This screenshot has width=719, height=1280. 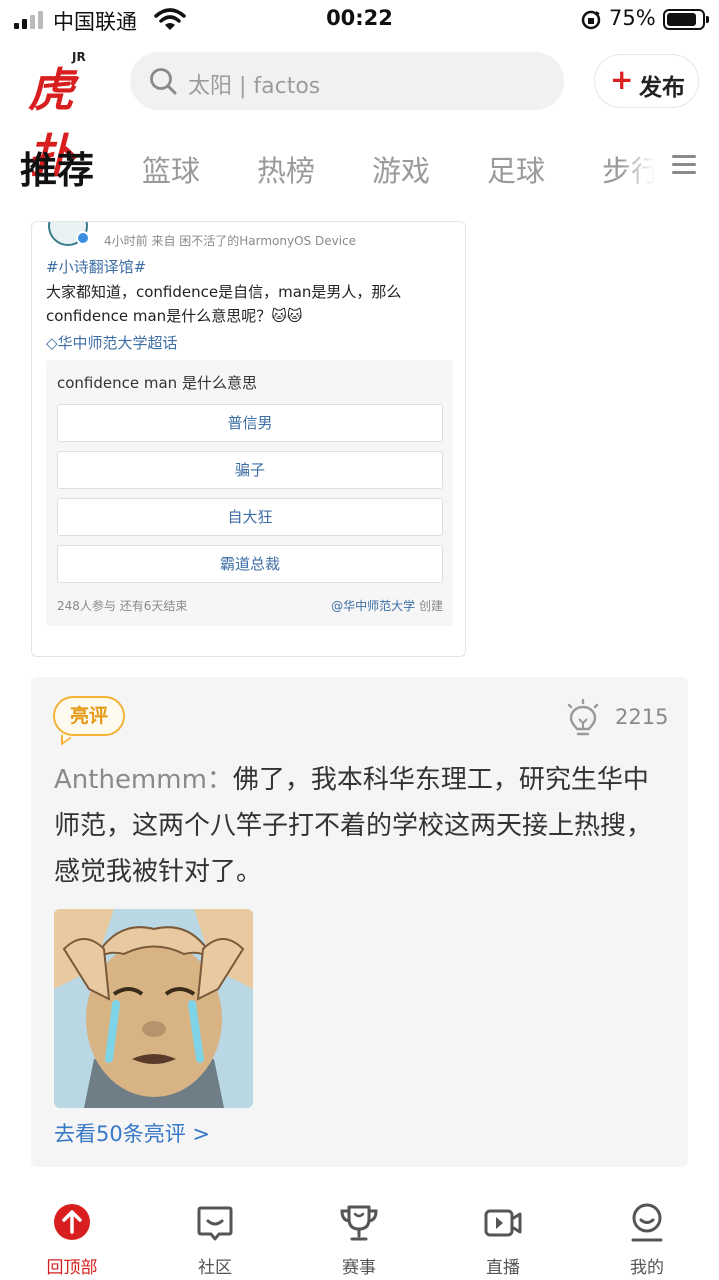 I want to click on poll-option: 骗子, so click(x=250, y=470).